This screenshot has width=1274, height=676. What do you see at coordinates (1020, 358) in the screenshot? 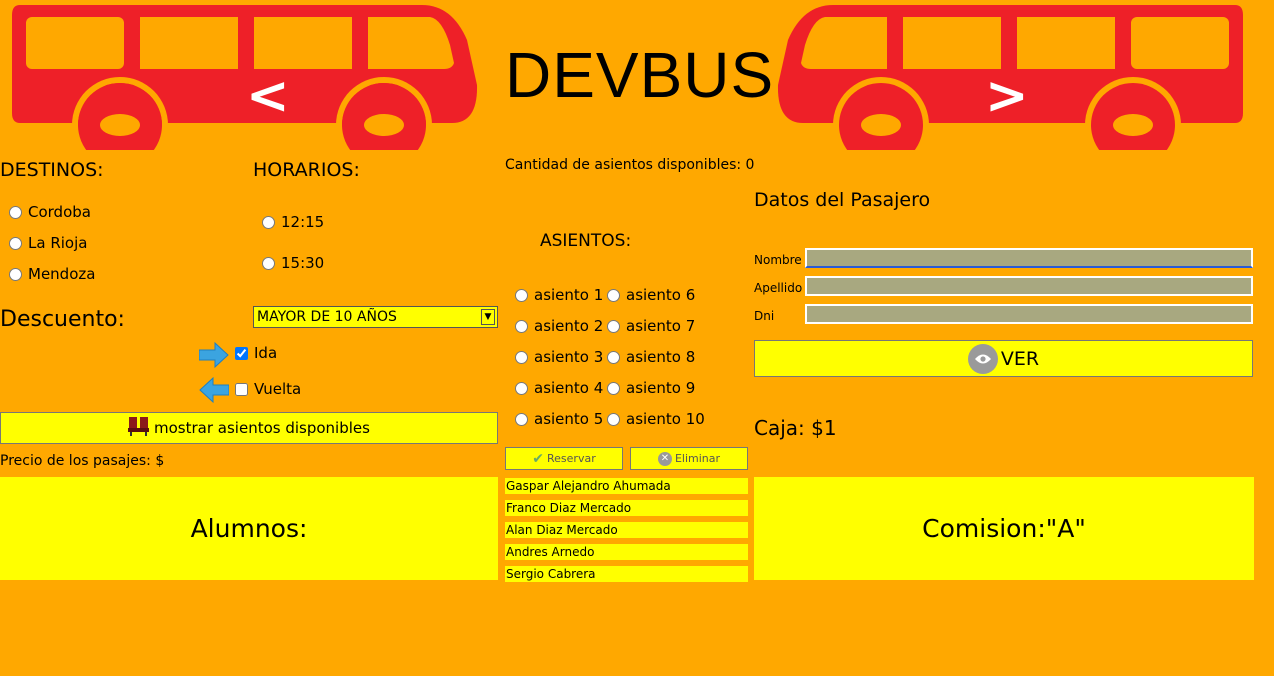
I see `ver-label: VER` at bounding box center [1020, 358].